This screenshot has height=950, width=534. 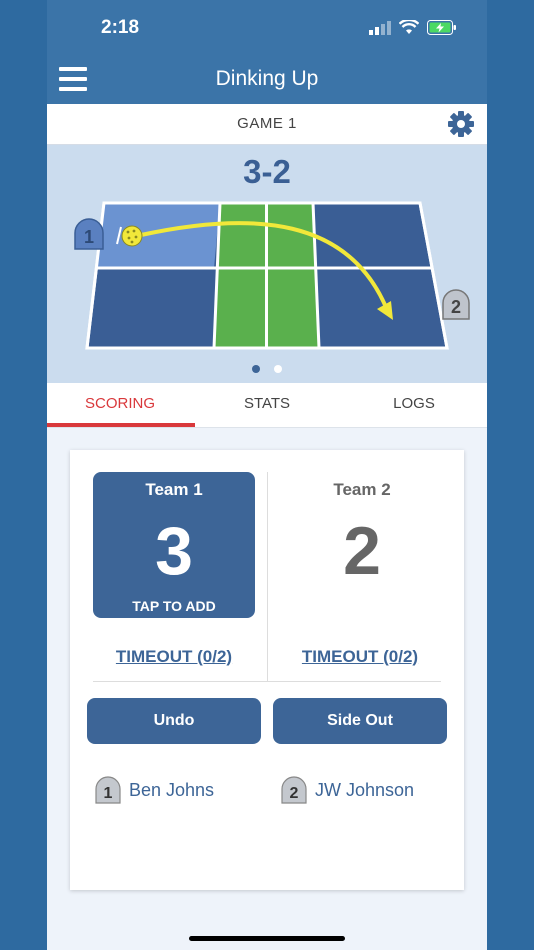 What do you see at coordinates (267, 29) in the screenshot?
I see `status-bar: 2:18` at bounding box center [267, 29].